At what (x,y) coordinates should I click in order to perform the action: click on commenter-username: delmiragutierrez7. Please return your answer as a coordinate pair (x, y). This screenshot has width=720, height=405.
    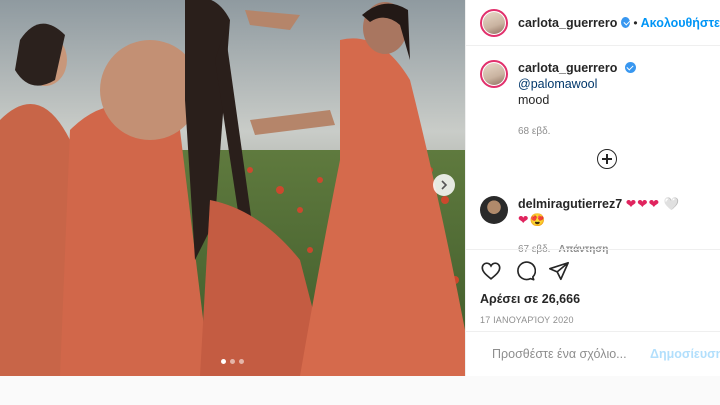
    Looking at the image, I should click on (570, 204).